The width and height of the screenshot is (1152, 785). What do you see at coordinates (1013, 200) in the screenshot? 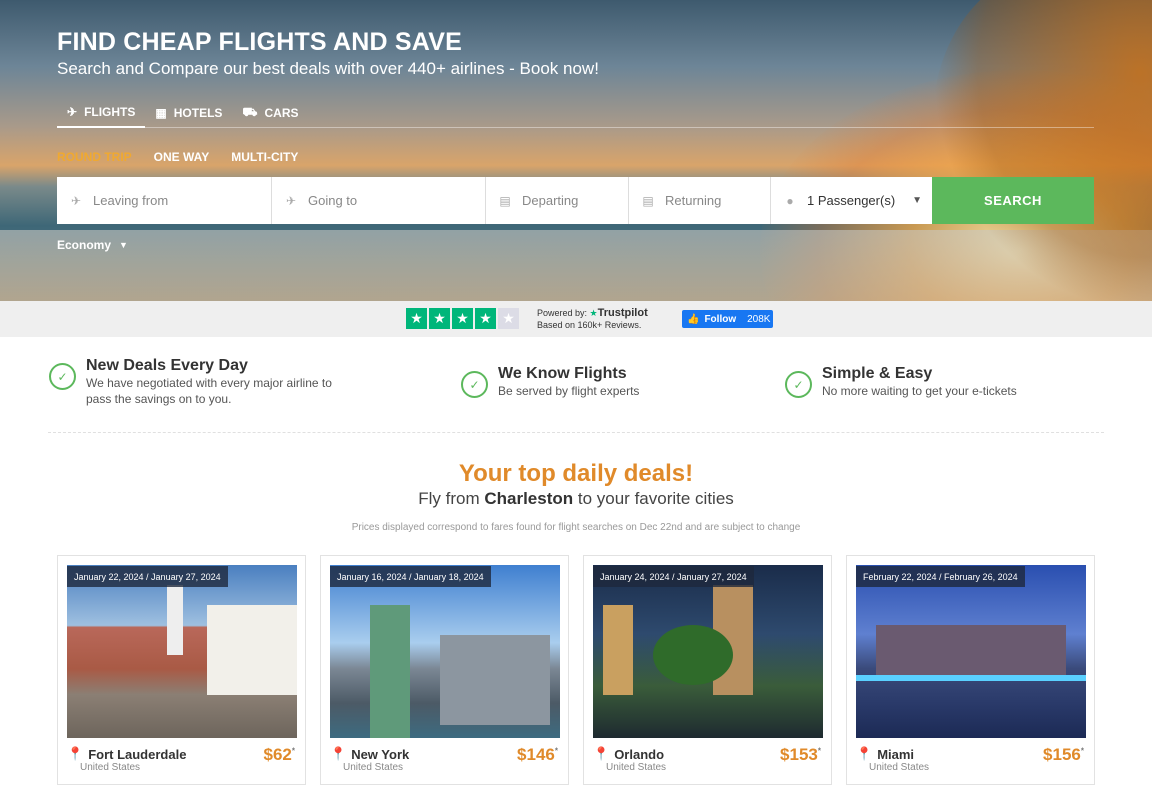
I see `search-button: SEARCH` at bounding box center [1013, 200].